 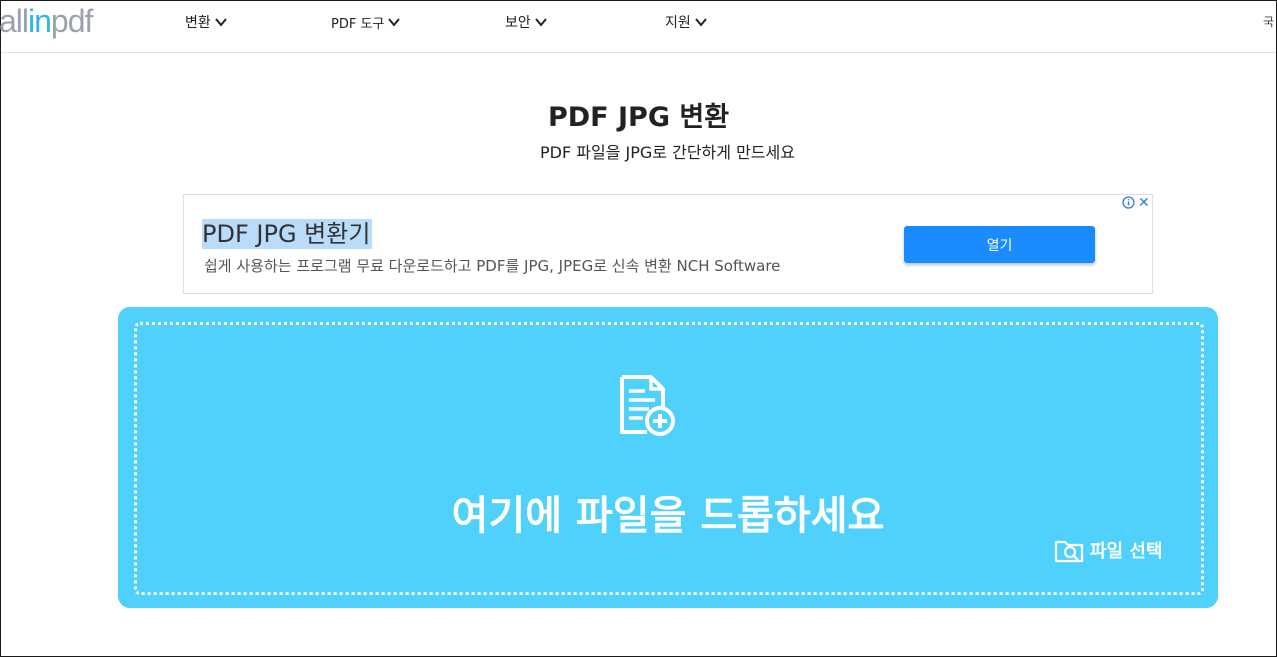 I want to click on ad-open-button: 열기, so click(x=999, y=244).